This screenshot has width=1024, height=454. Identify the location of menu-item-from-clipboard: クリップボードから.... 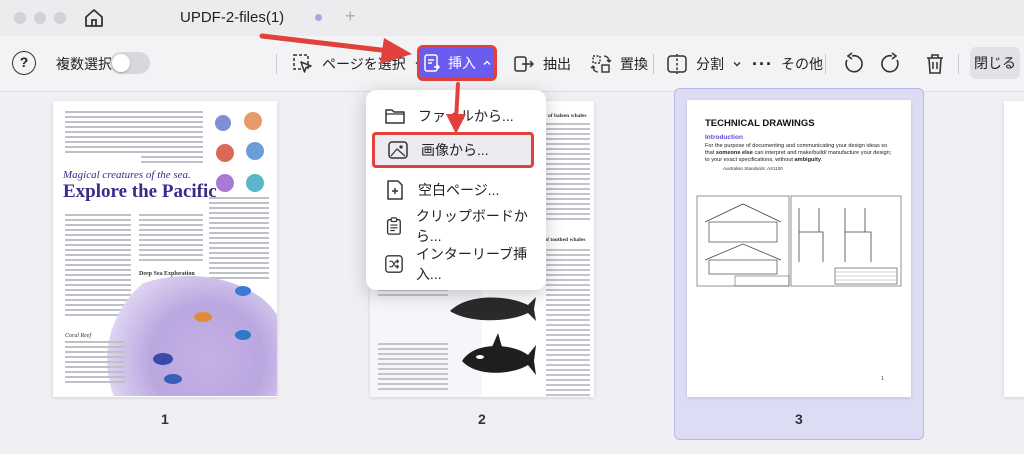
(456, 226).